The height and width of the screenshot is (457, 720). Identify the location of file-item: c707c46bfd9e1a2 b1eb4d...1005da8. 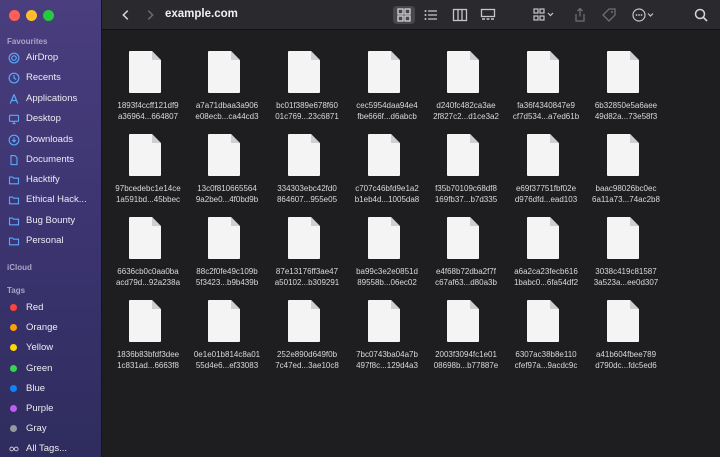
(387, 162).